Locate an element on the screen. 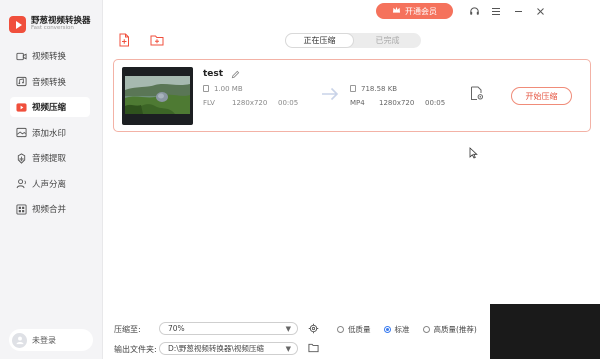 Image resolution: width=600 pixels, height=359 pixels. crown-icon is located at coordinates (396, 11).